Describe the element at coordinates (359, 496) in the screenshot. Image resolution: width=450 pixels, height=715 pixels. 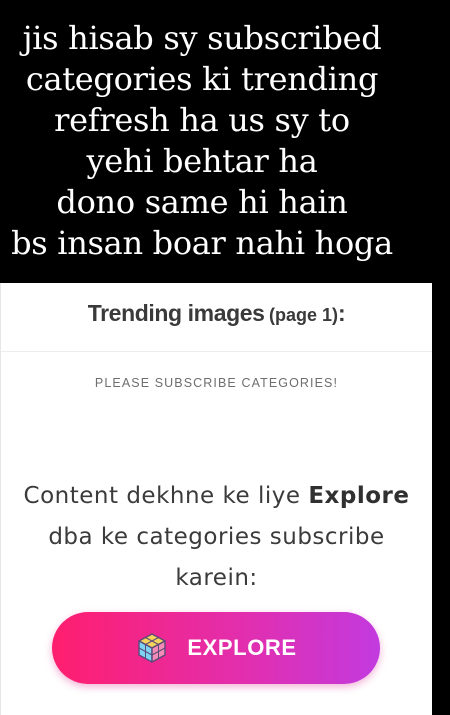
I see `message-explore-word: Explore` at that location.